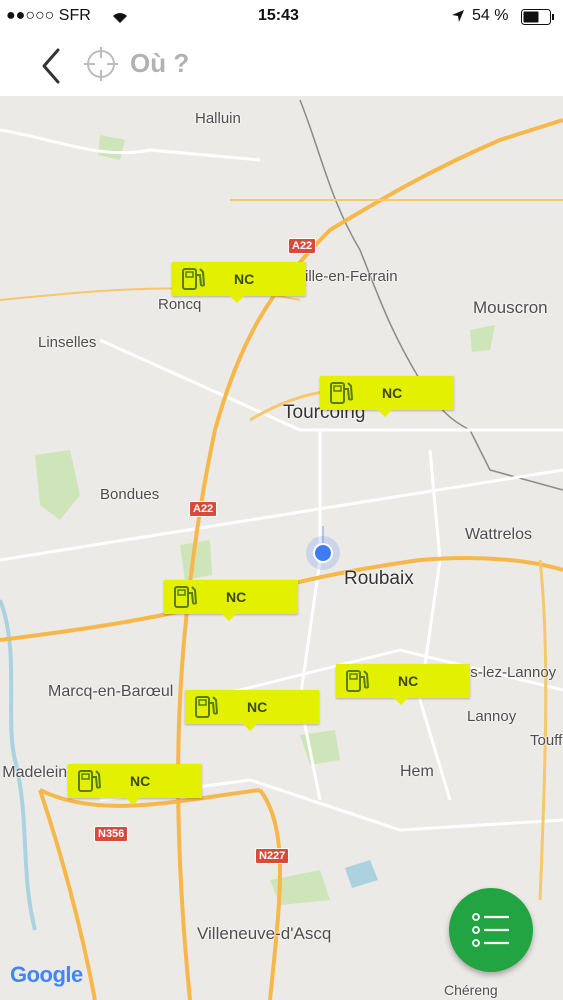 The width and height of the screenshot is (563, 1000). What do you see at coordinates (379, 578) in the screenshot?
I see `place-label-roubaix: Roubaix` at bounding box center [379, 578].